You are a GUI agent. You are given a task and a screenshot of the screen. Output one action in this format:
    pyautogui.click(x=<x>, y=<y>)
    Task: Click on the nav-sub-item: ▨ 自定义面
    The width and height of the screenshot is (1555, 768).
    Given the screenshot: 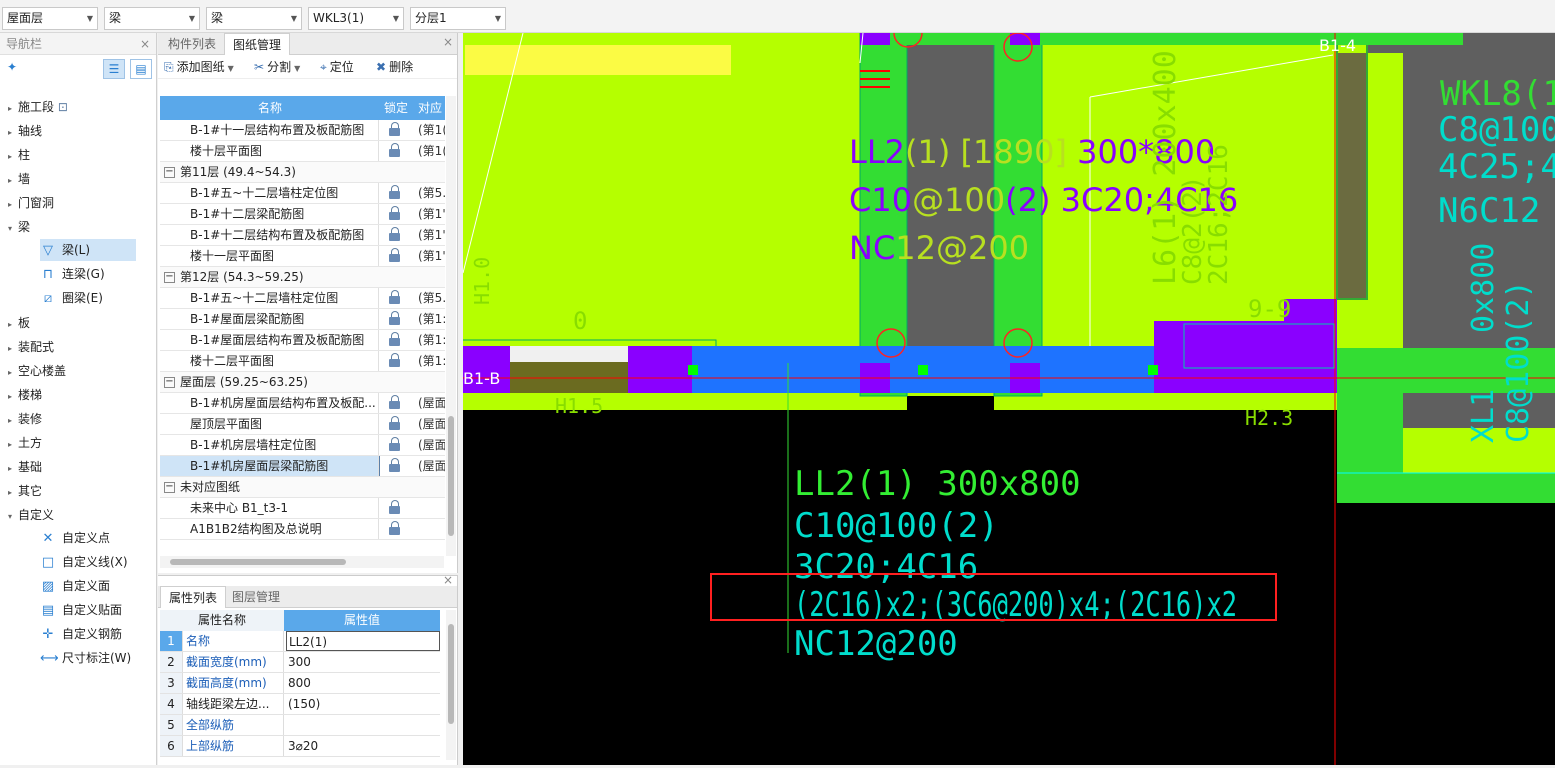 What is the action you would take?
    pyautogui.click(x=75, y=586)
    